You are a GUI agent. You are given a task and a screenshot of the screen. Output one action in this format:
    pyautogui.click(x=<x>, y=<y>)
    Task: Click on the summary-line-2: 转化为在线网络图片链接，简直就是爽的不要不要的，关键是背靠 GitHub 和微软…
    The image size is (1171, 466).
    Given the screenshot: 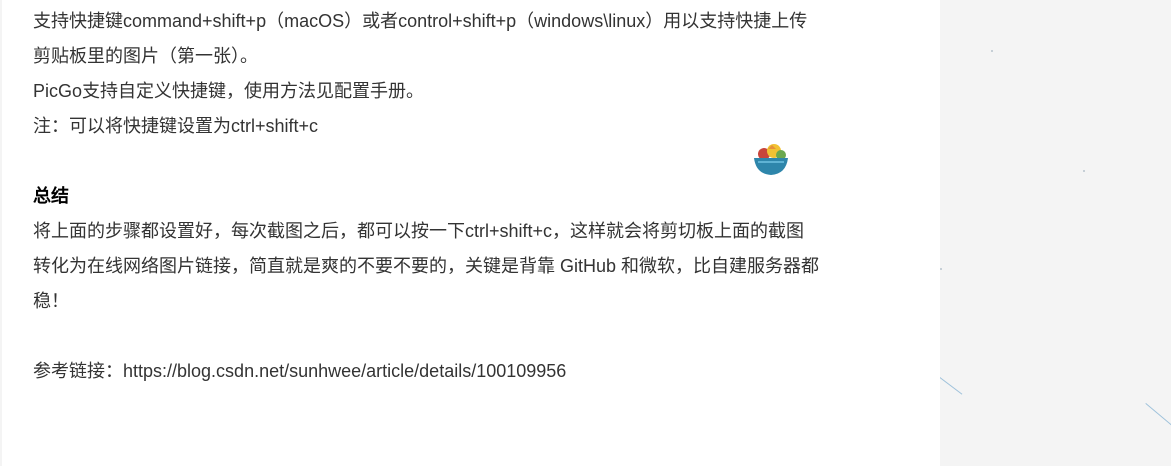 What is the action you would take?
    pyautogui.click(x=426, y=266)
    